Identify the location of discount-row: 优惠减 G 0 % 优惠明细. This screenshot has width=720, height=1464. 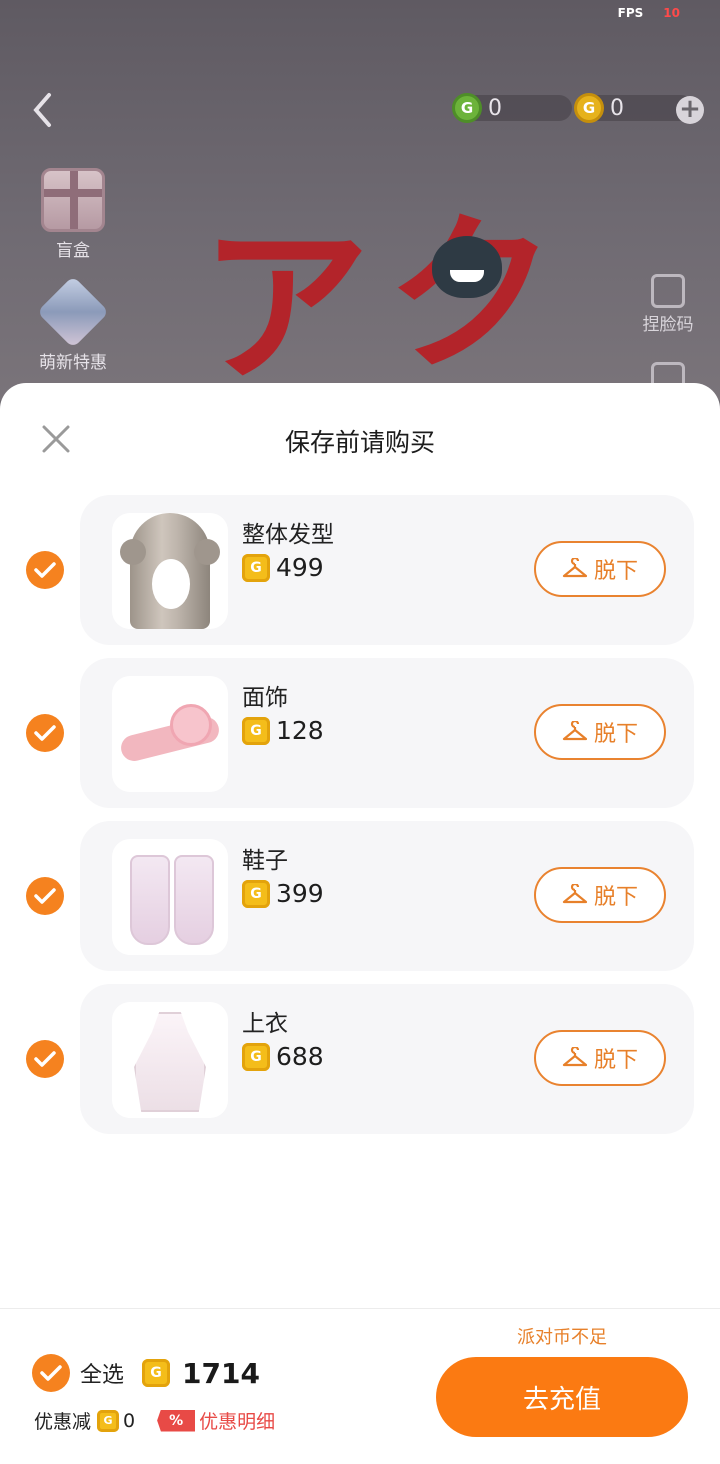
(154, 1420).